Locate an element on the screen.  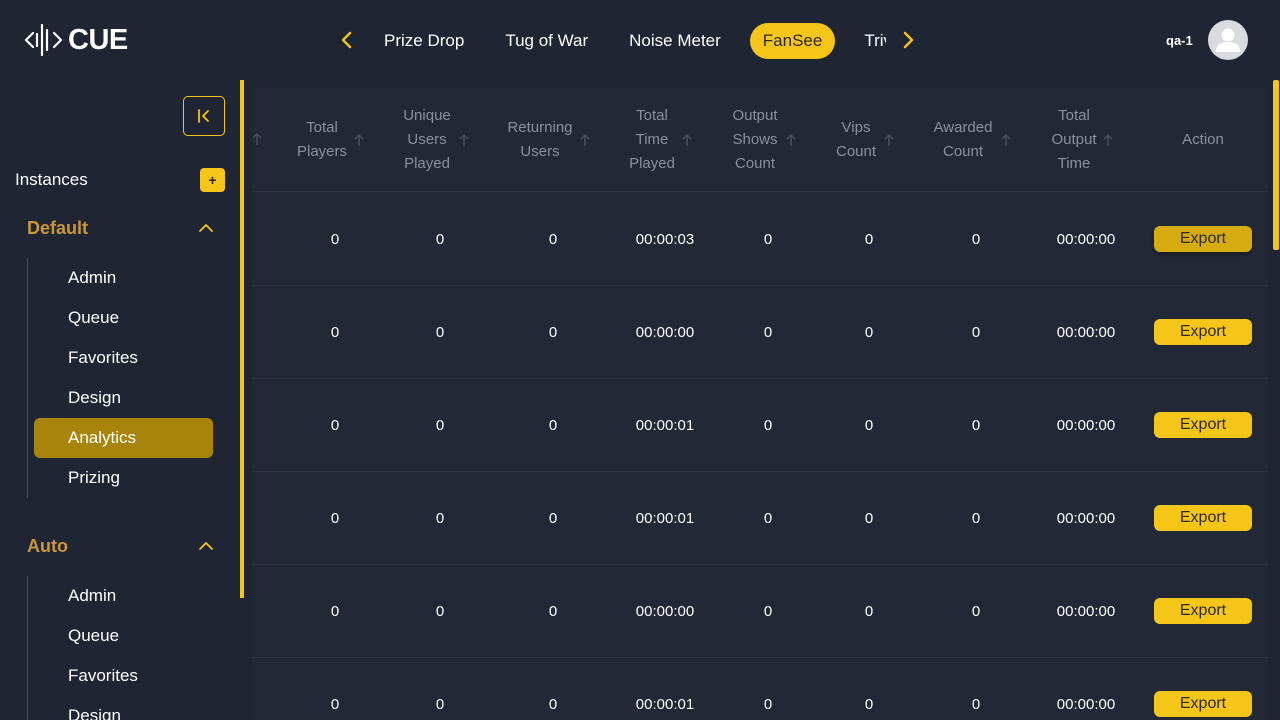
cell-total-output-time: 00:00:00 is located at coordinates (1086, 611).